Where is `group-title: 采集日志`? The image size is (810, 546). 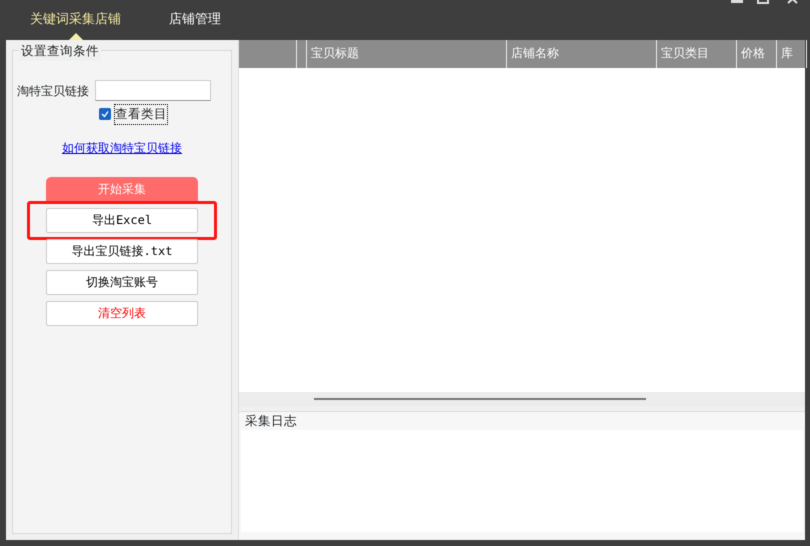
group-title: 采集日志 is located at coordinates (271, 421).